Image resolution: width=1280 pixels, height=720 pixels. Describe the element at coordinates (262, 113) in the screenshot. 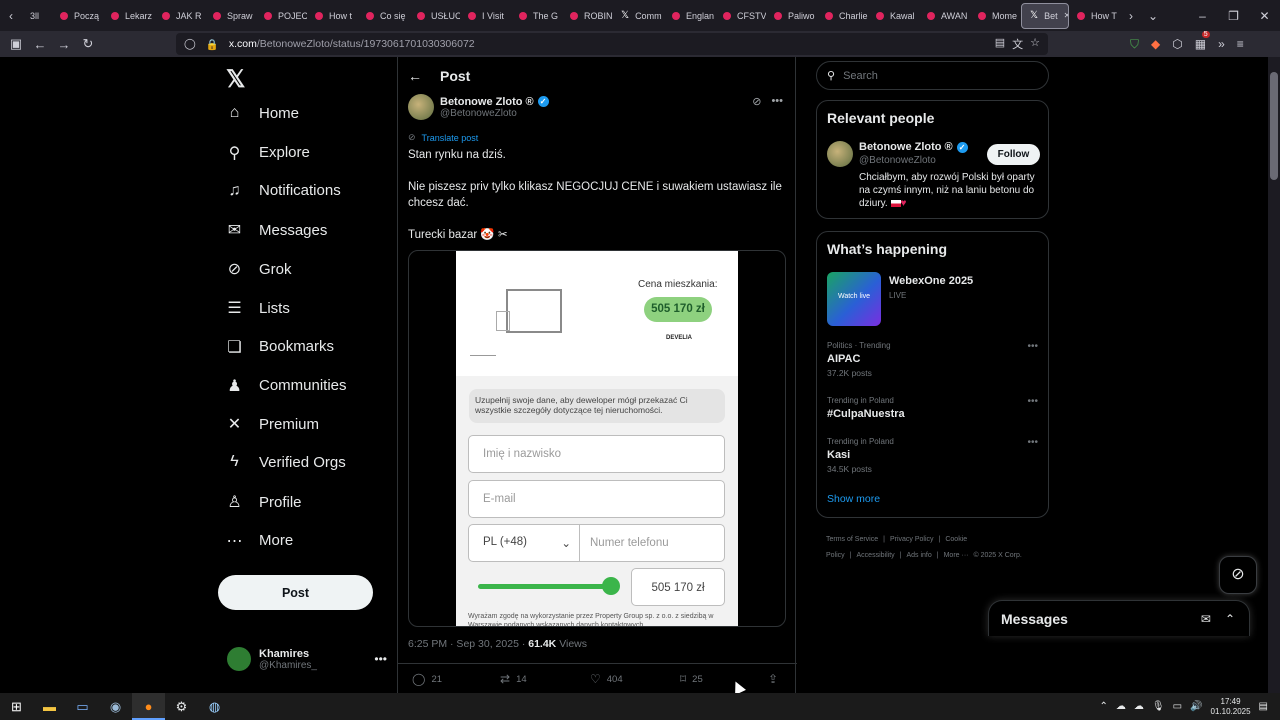

I see `nav-item-home: ⌂ Home` at that location.